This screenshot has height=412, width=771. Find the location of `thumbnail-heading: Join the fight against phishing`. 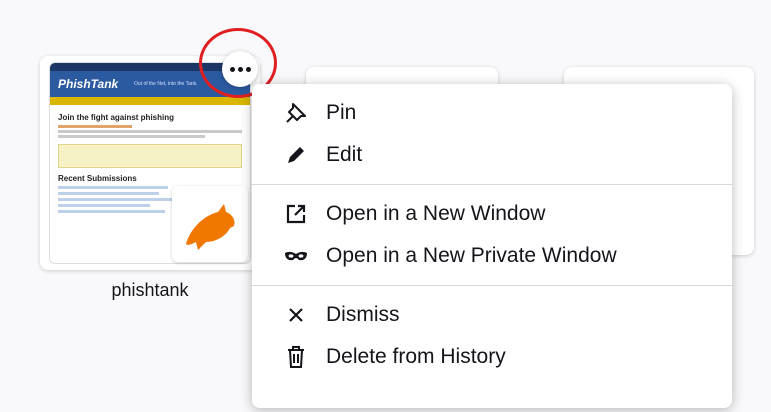

thumbnail-heading: Join the fight against phishing is located at coordinates (116, 117).